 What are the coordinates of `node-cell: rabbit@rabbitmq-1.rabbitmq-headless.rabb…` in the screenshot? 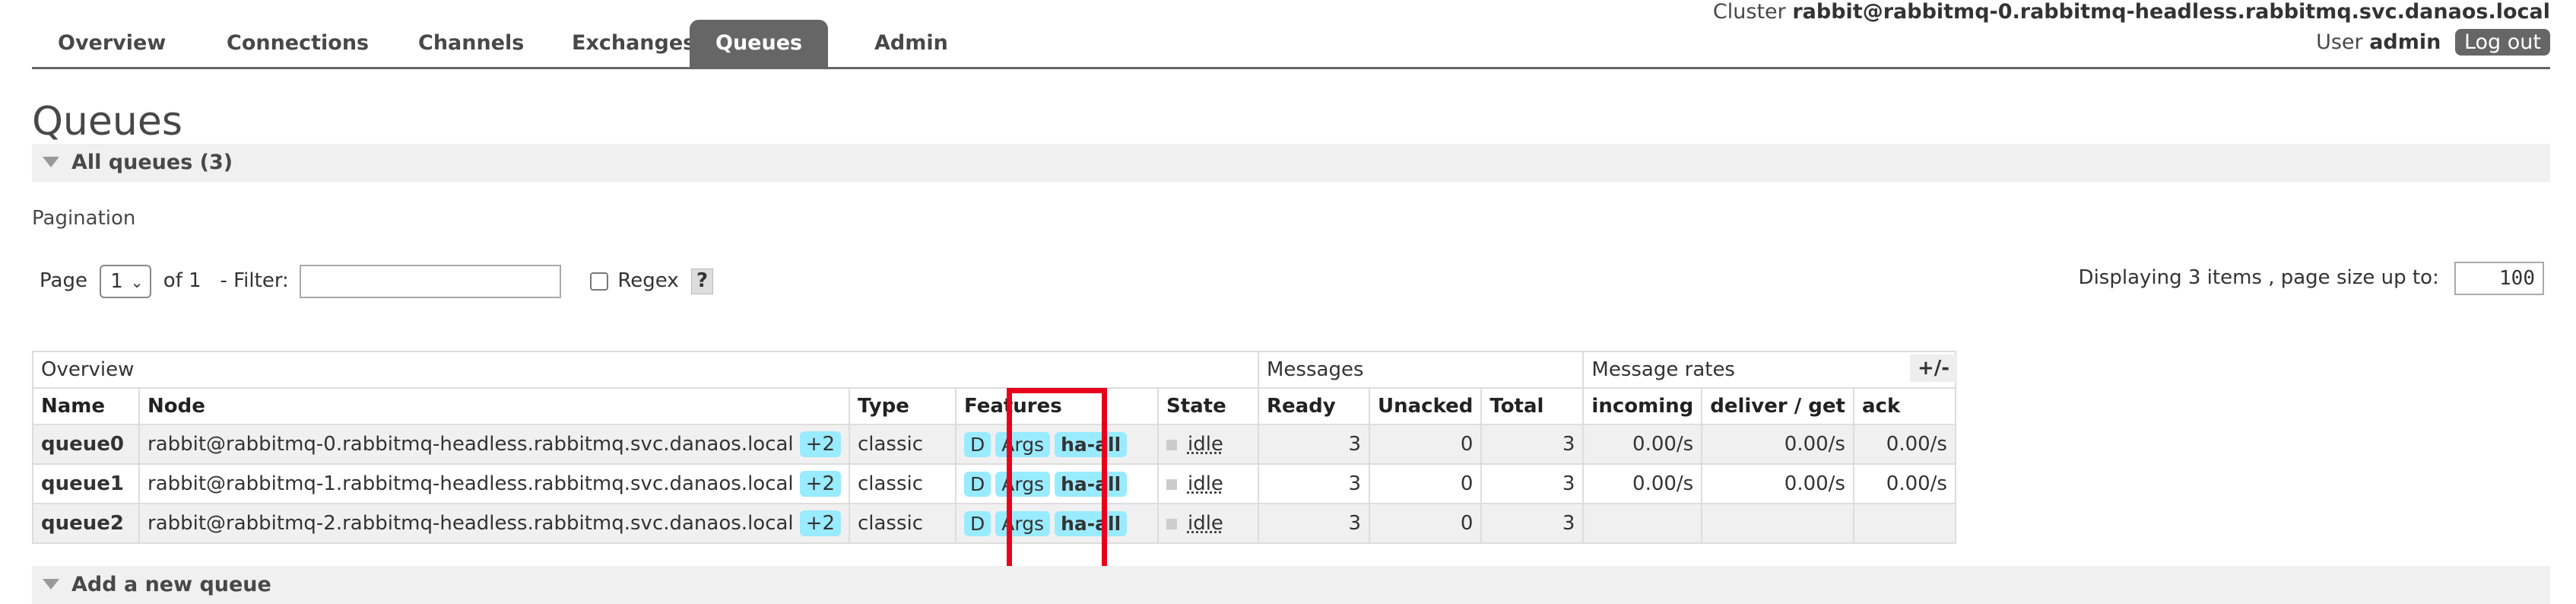 It's located at (494, 483).